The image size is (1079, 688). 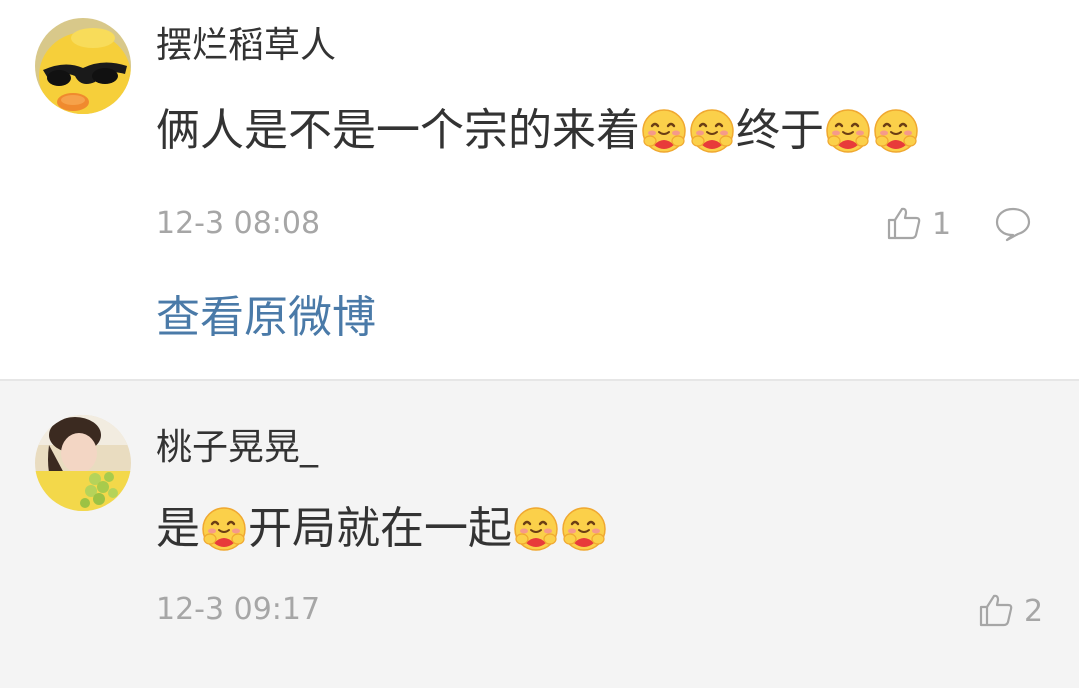 What do you see at coordinates (1013, 226) in the screenshot?
I see `comment-bubble-icon` at bounding box center [1013, 226].